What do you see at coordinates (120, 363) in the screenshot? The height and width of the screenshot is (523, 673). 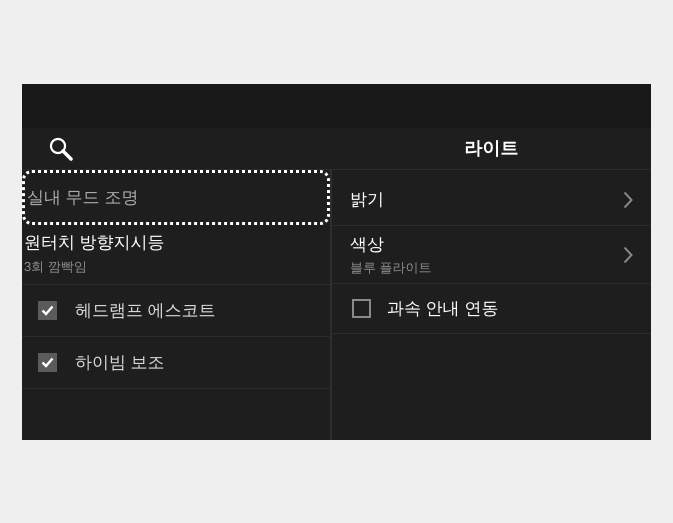 I see `option-label: 하이빔 보조` at bounding box center [120, 363].